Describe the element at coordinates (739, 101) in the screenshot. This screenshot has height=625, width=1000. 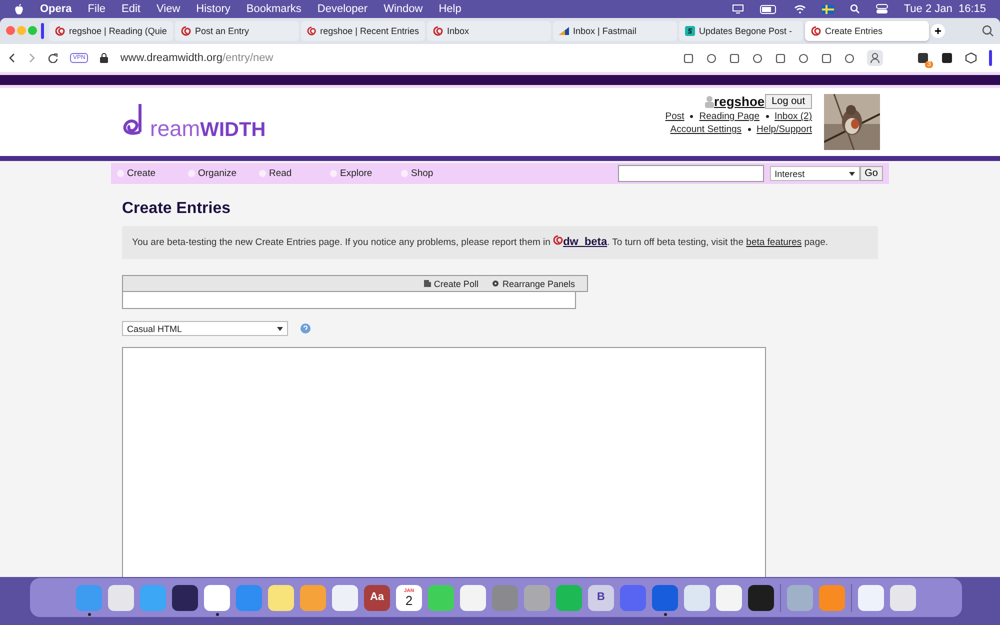
I see `username-link: regshoe` at that location.